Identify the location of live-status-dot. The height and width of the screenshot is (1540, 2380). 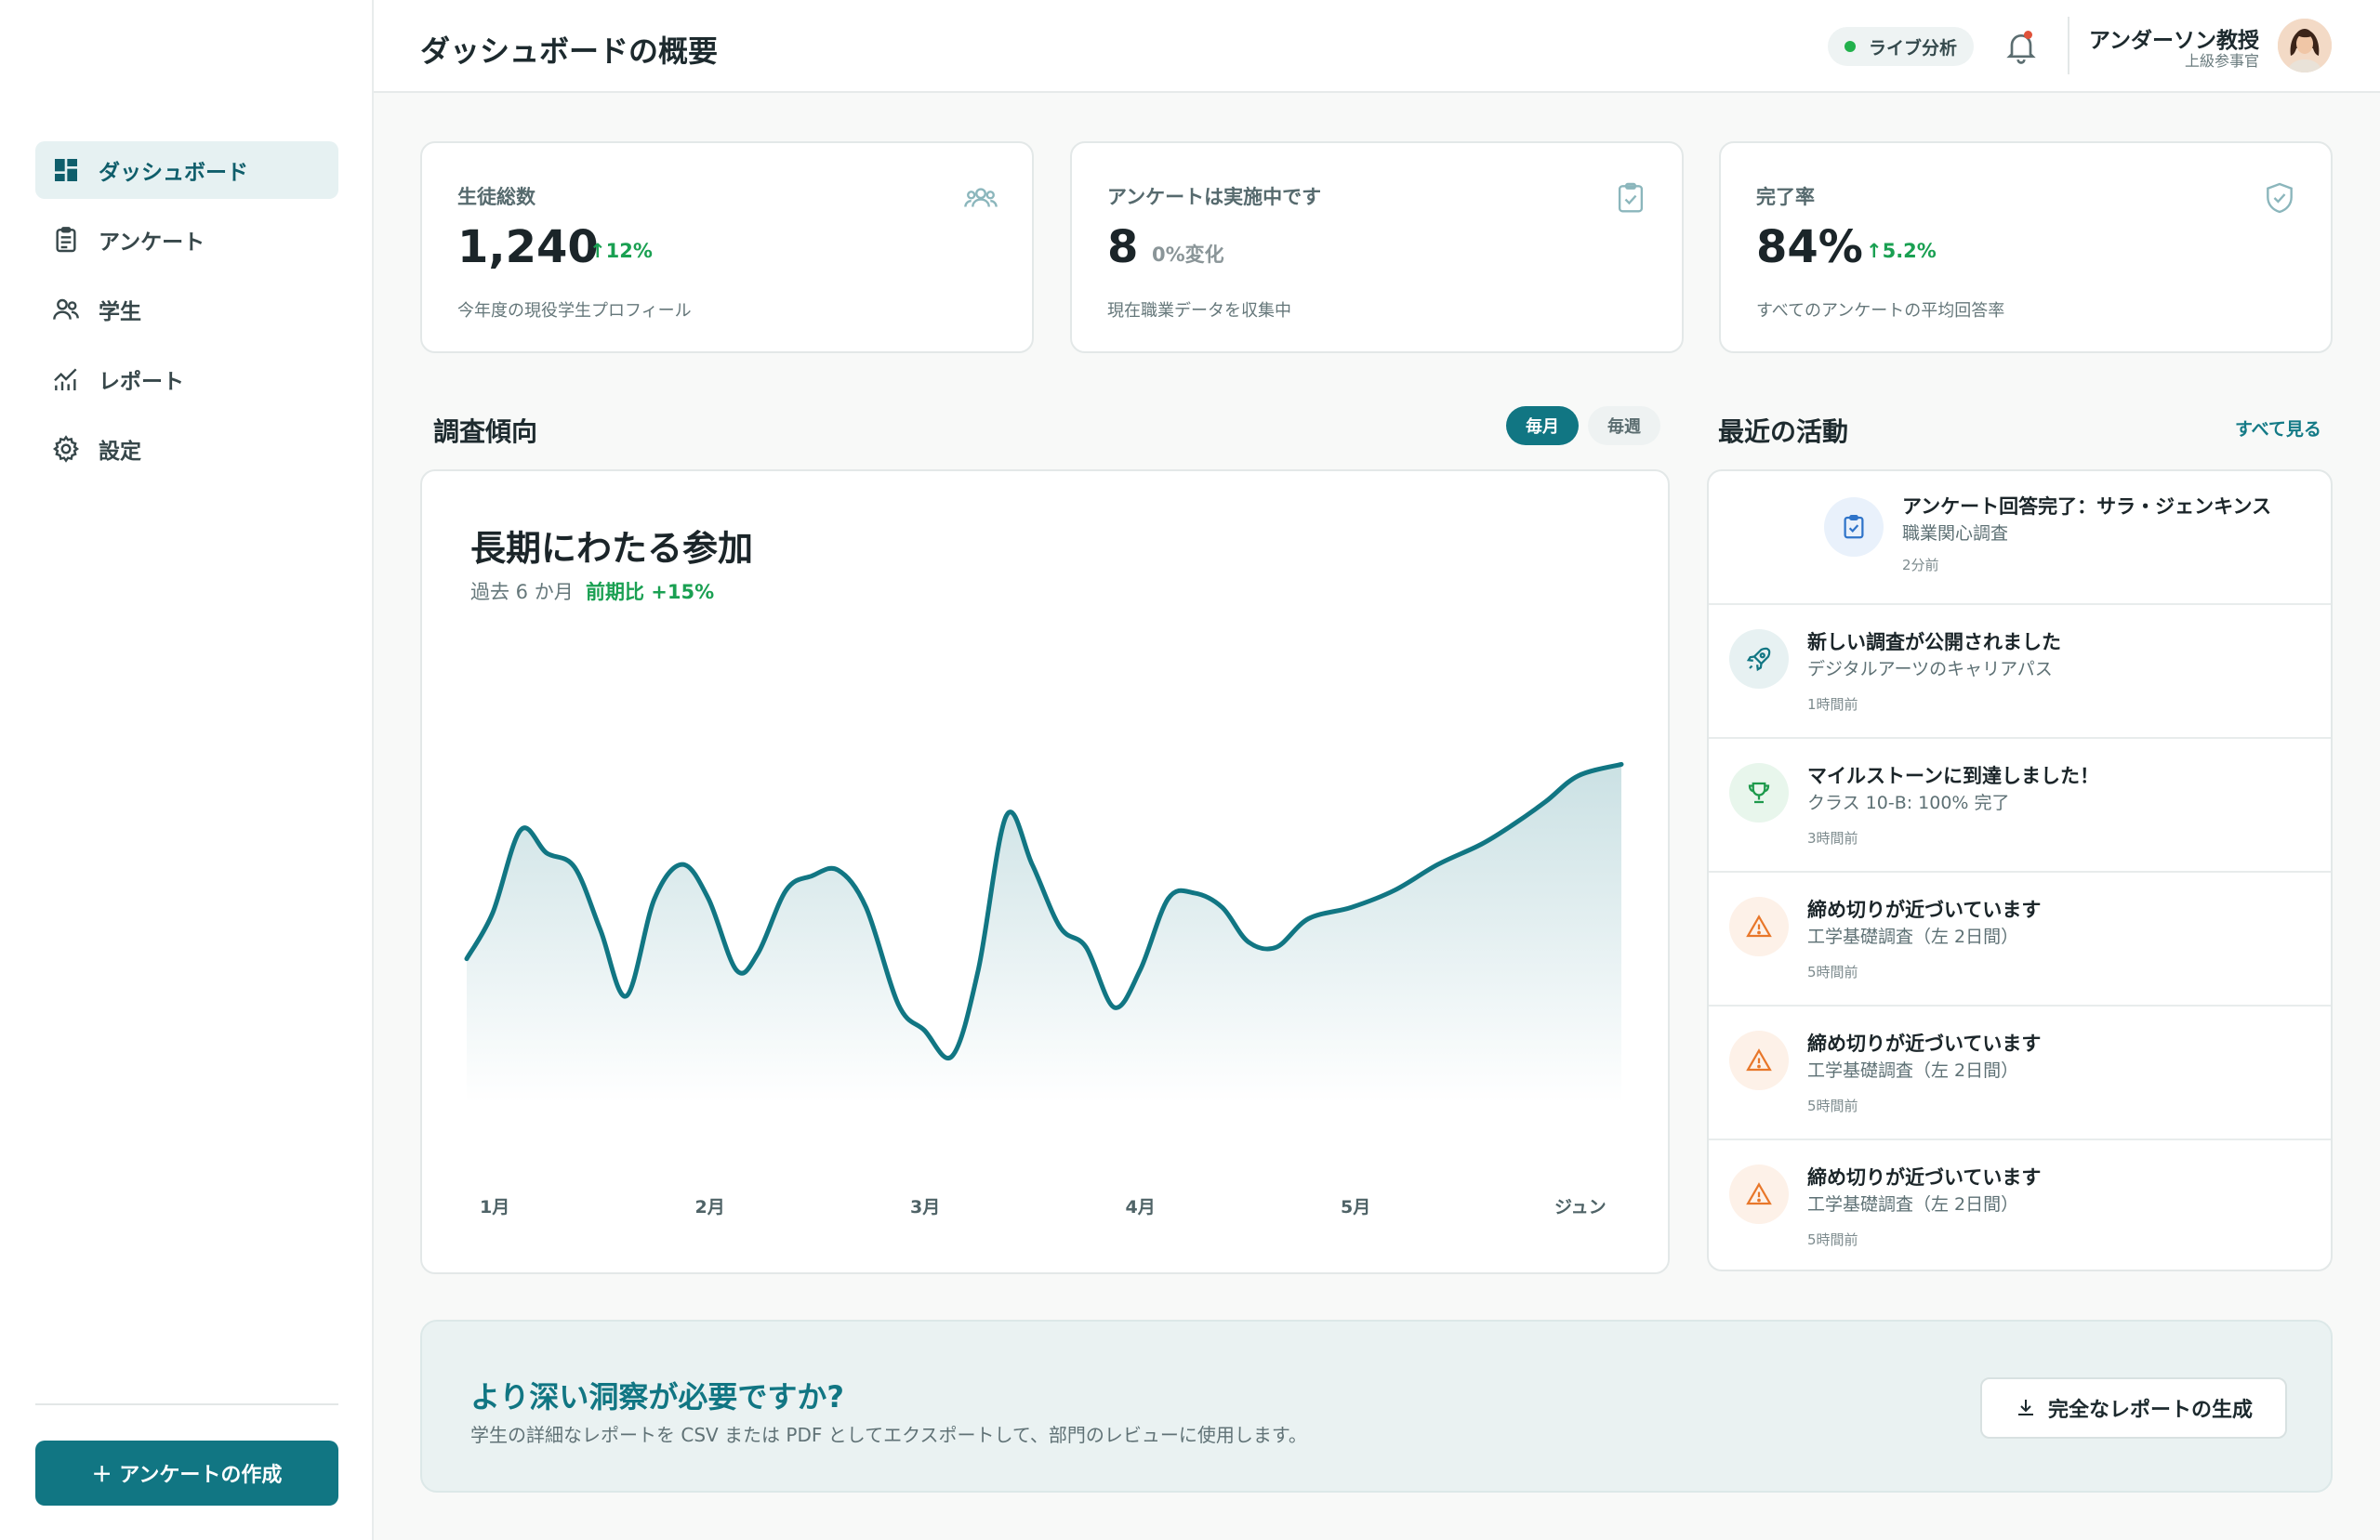
(1850, 47).